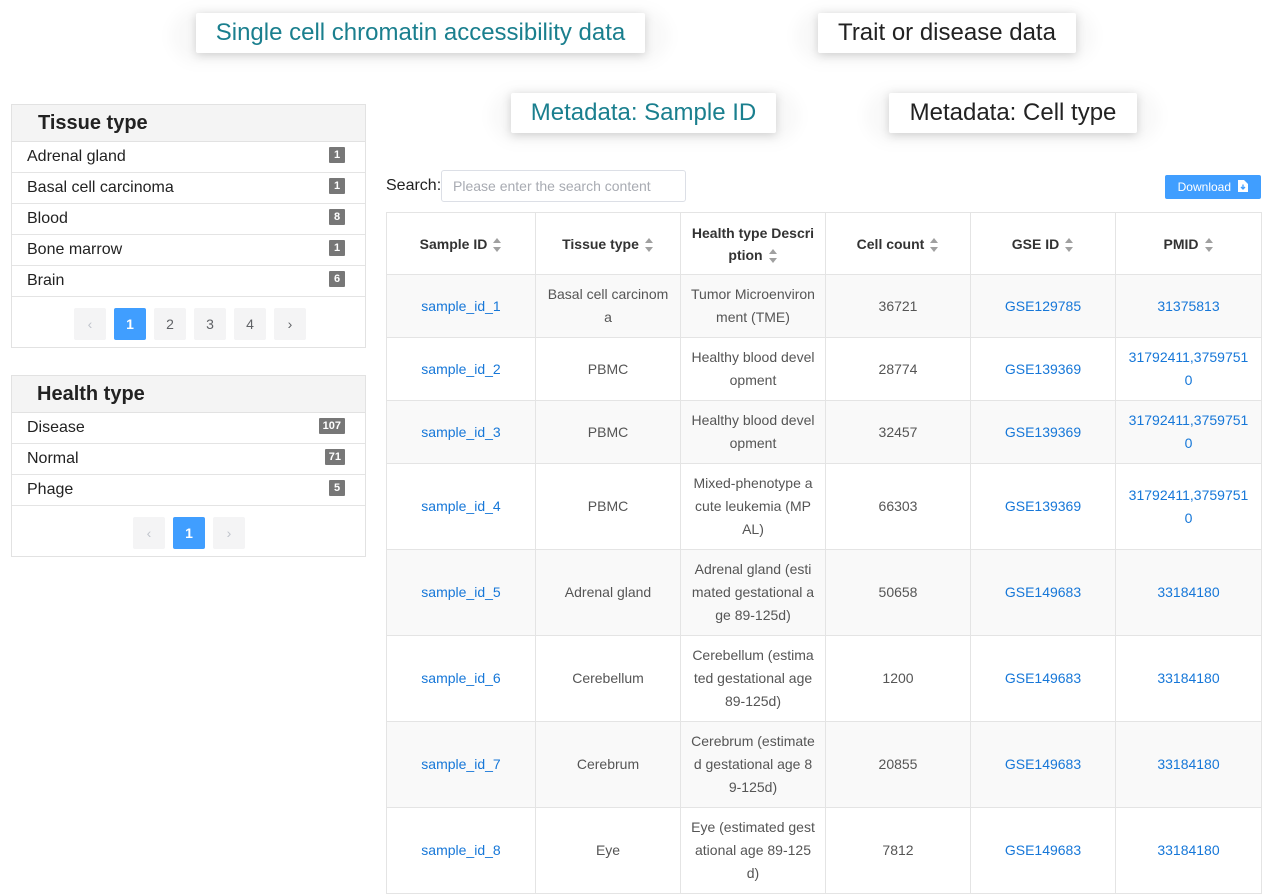 This screenshot has height=894, width=1275. What do you see at coordinates (334, 457) in the screenshot?
I see `count-badge: 71` at bounding box center [334, 457].